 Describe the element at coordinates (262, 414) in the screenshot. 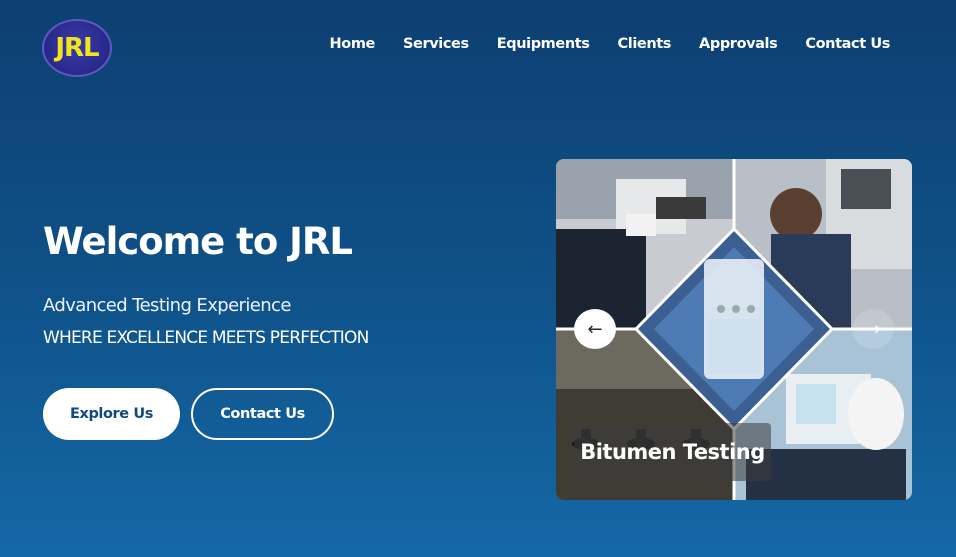

I see `contact-us-button: Contact Us` at that location.